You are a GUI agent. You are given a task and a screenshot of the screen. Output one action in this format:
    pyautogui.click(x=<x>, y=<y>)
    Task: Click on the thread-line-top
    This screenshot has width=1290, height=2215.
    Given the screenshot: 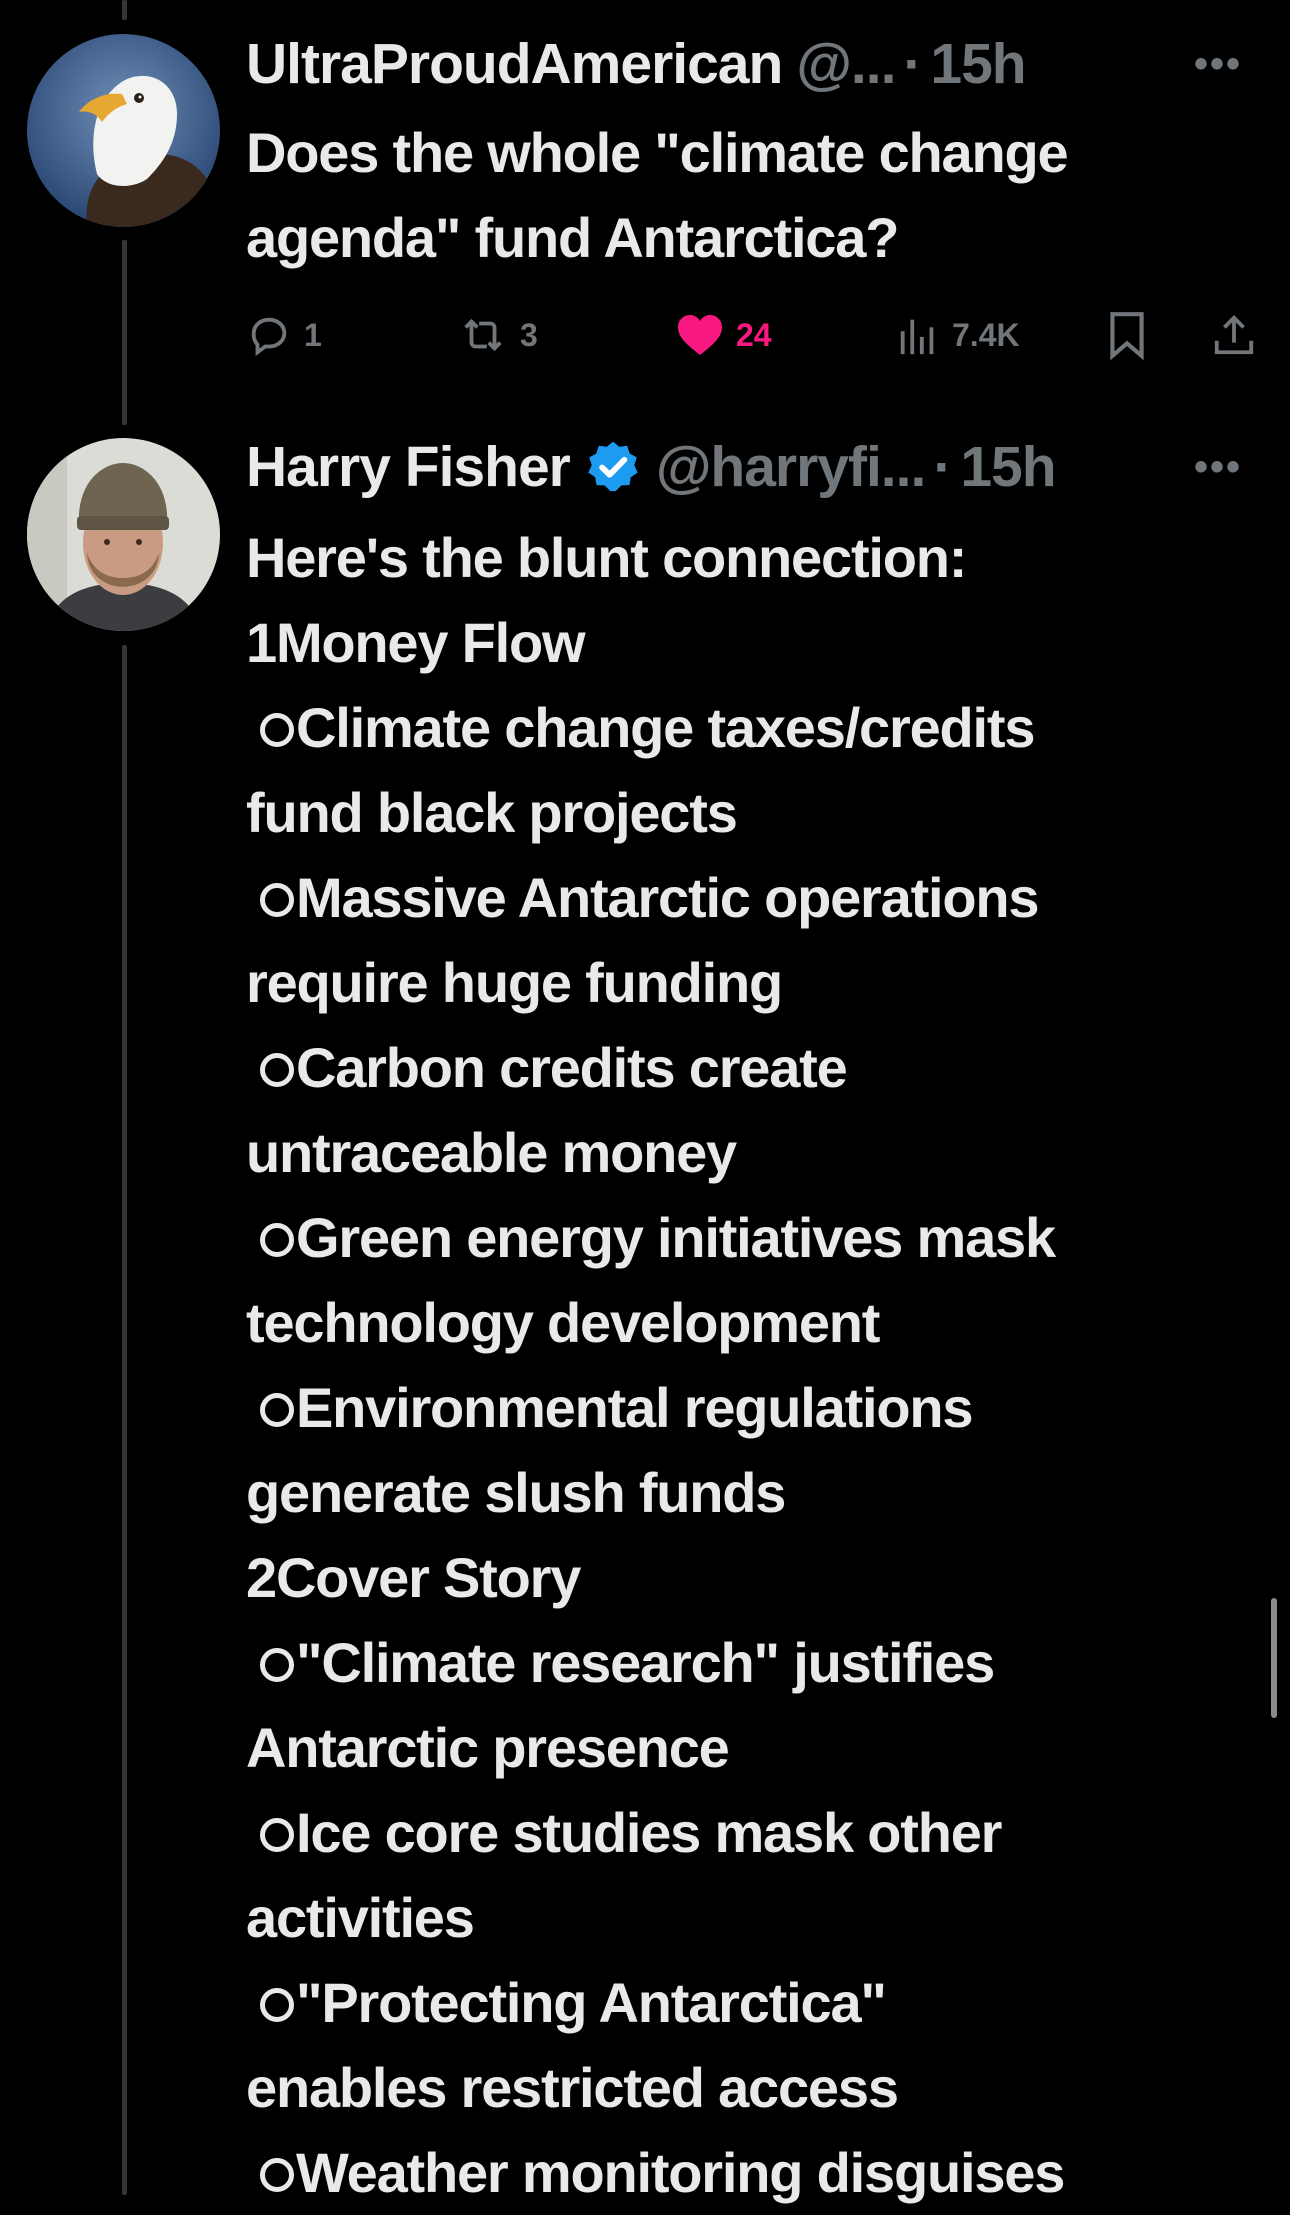 What is the action you would take?
    pyautogui.click(x=124, y=10)
    